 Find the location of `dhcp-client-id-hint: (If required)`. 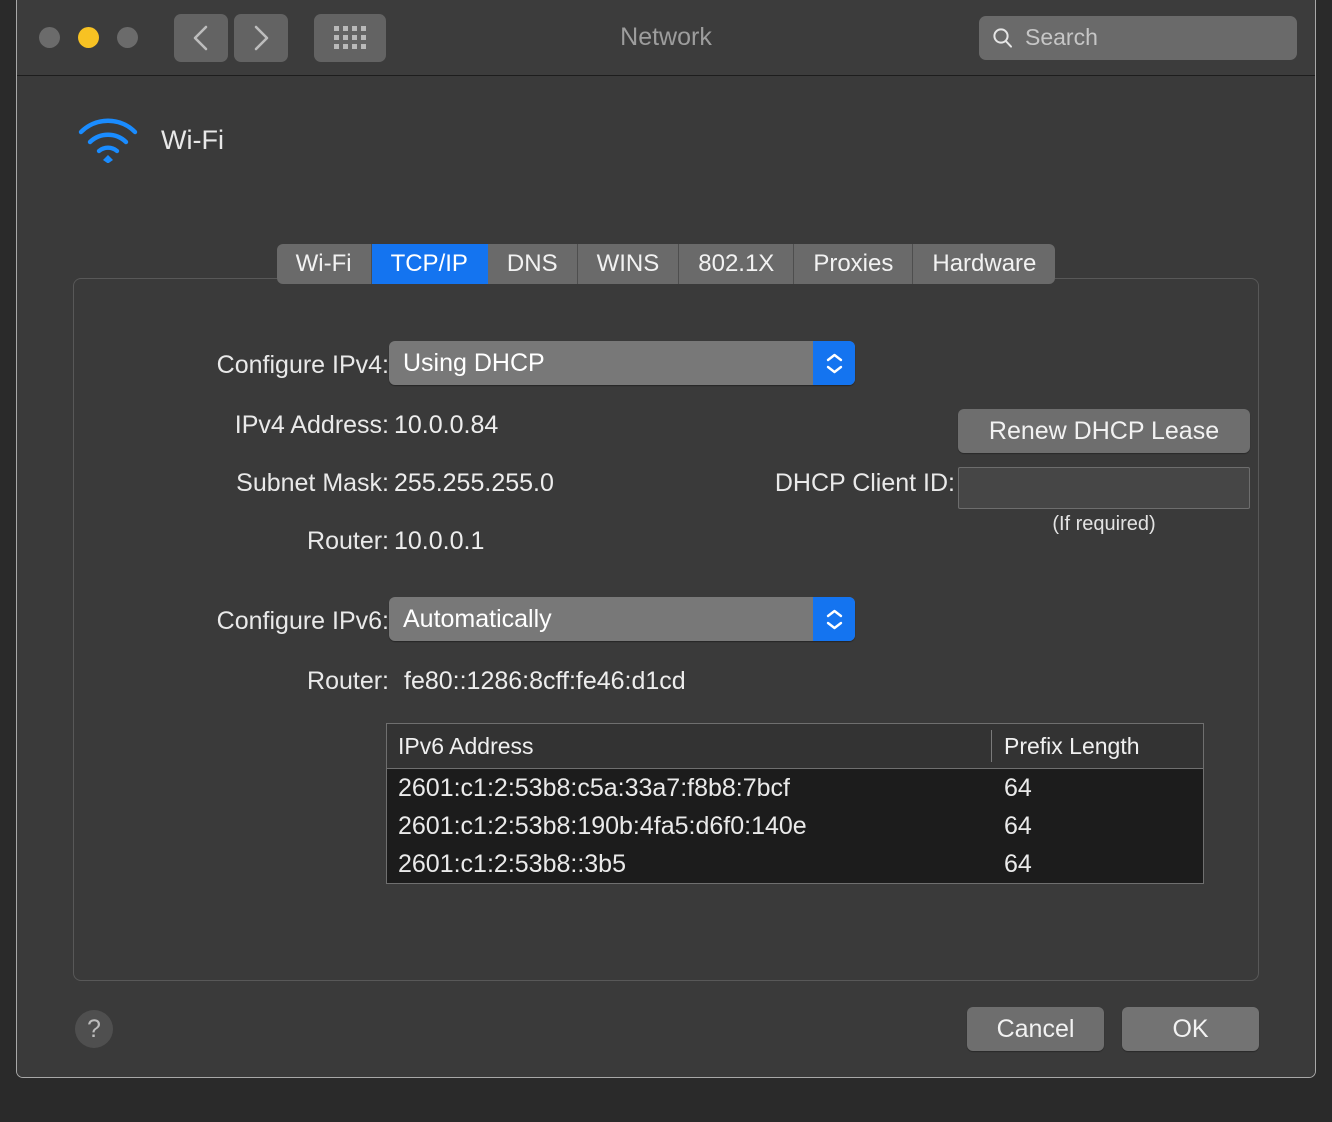

dhcp-client-id-hint: (If required) is located at coordinates (1104, 524).